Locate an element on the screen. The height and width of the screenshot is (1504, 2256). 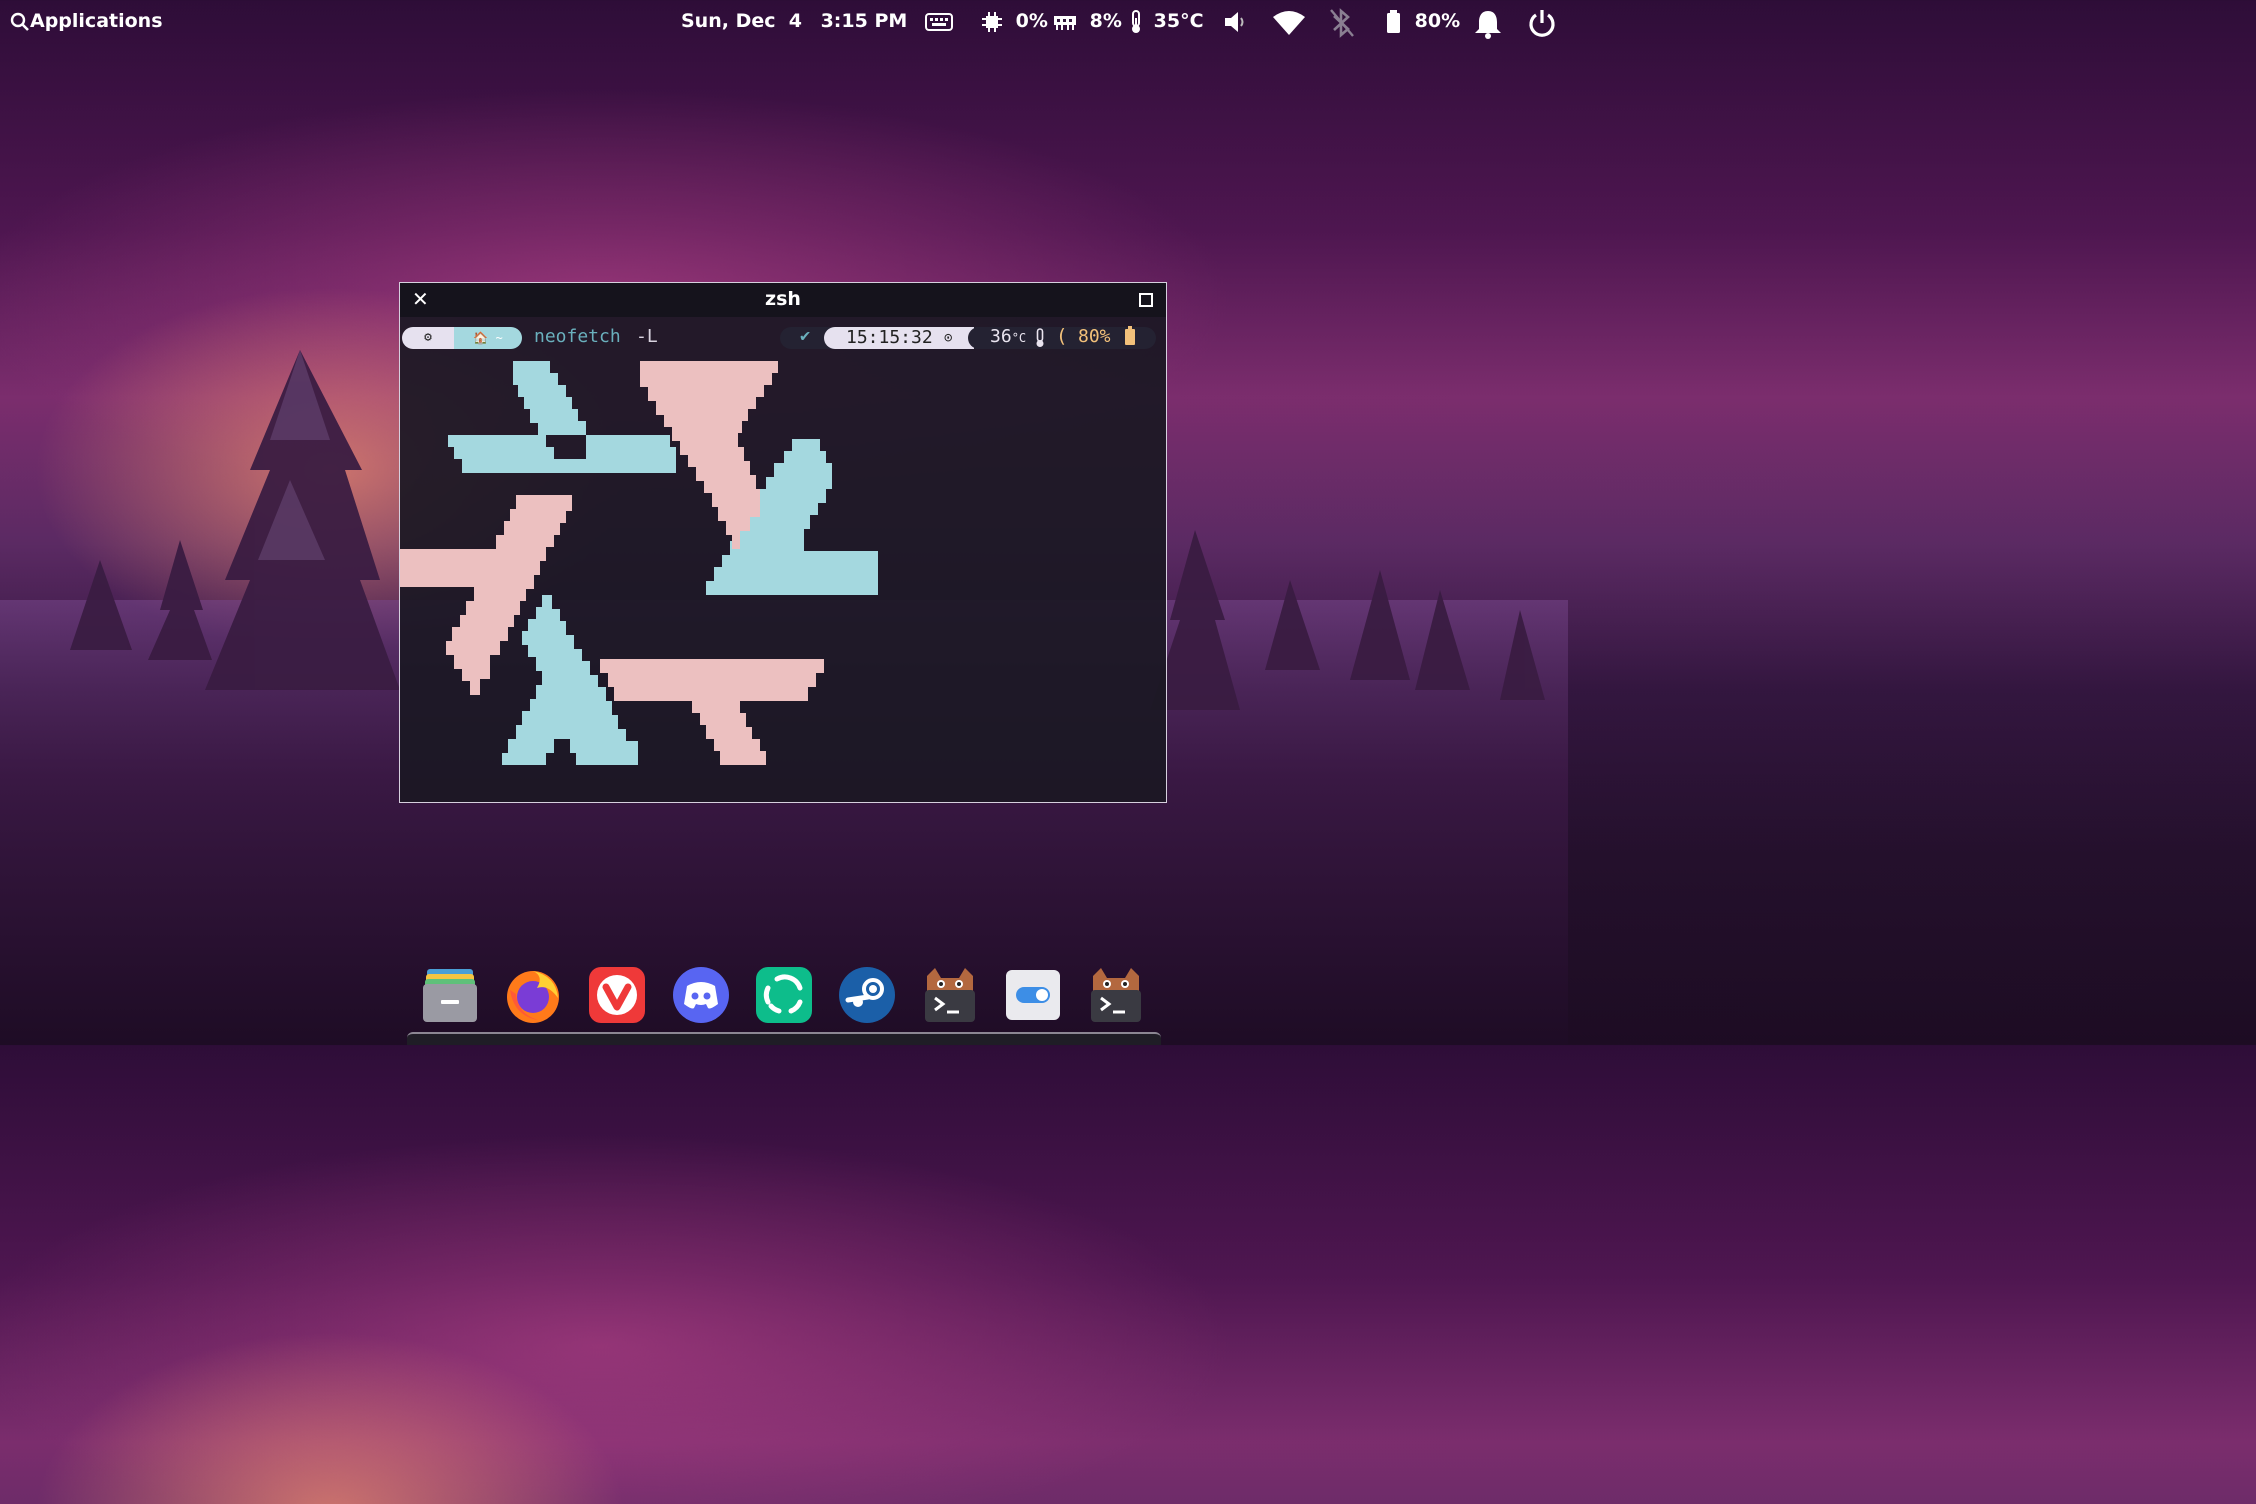
keyboard-icon is located at coordinates (939, 21).